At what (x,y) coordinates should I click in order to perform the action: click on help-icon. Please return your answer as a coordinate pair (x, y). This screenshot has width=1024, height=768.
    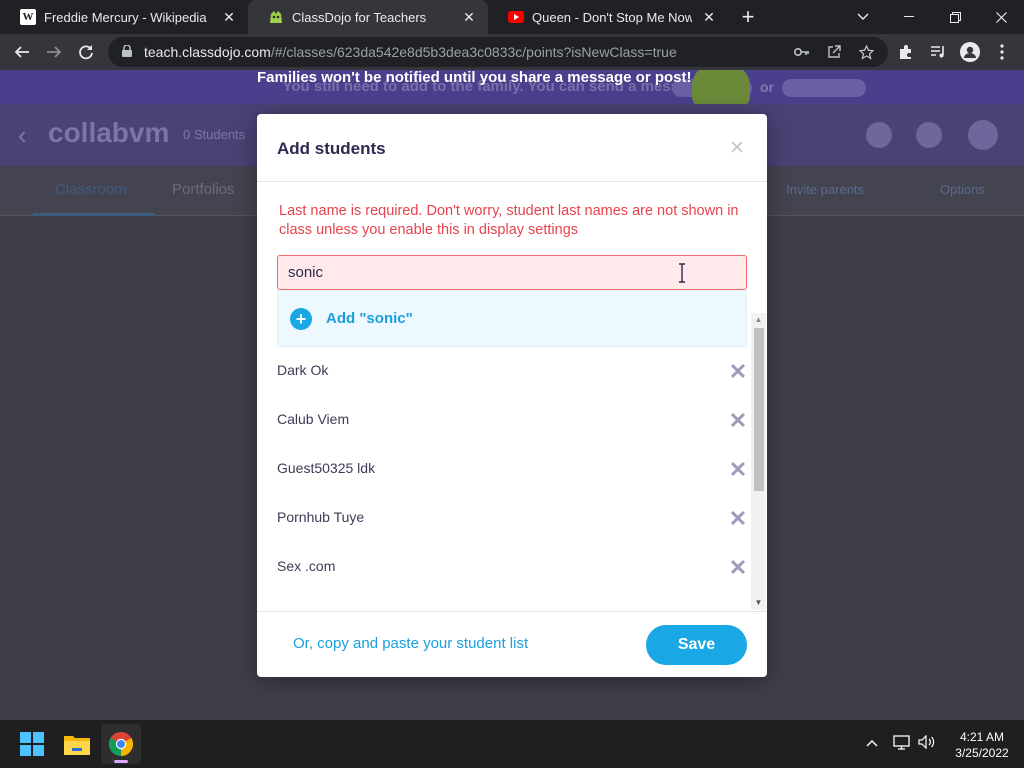
    Looking at the image, I should click on (929, 135).